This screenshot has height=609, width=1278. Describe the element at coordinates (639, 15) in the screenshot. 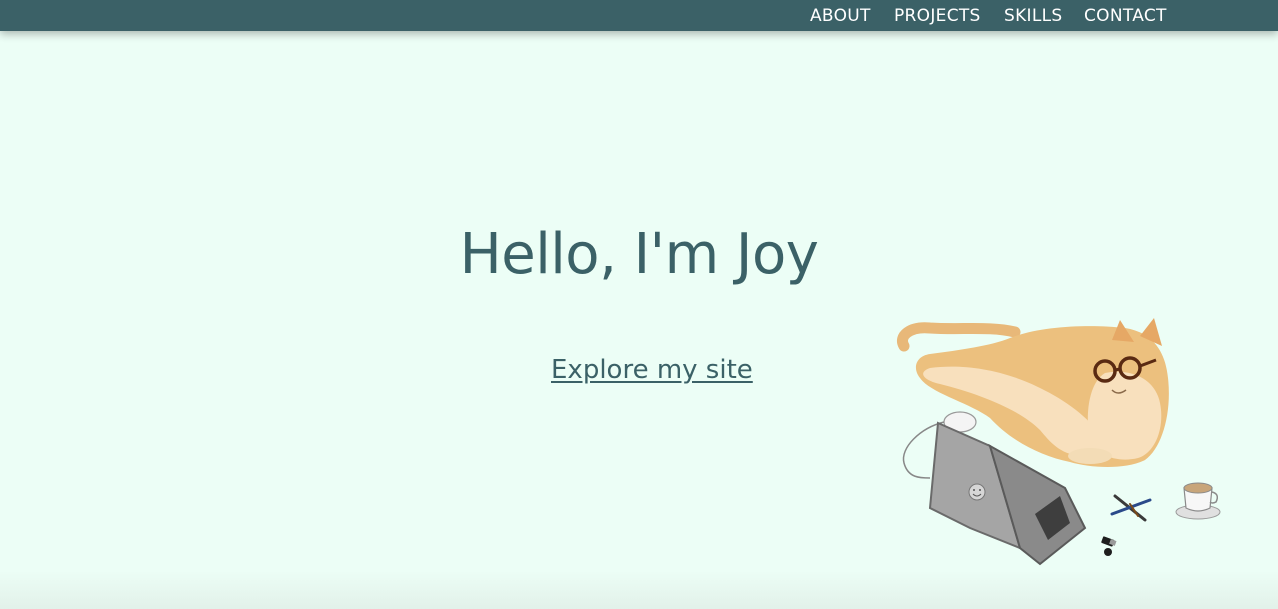

I see `top-navbar: ABOUT PROJECTS SKILLS CONTACT` at that location.